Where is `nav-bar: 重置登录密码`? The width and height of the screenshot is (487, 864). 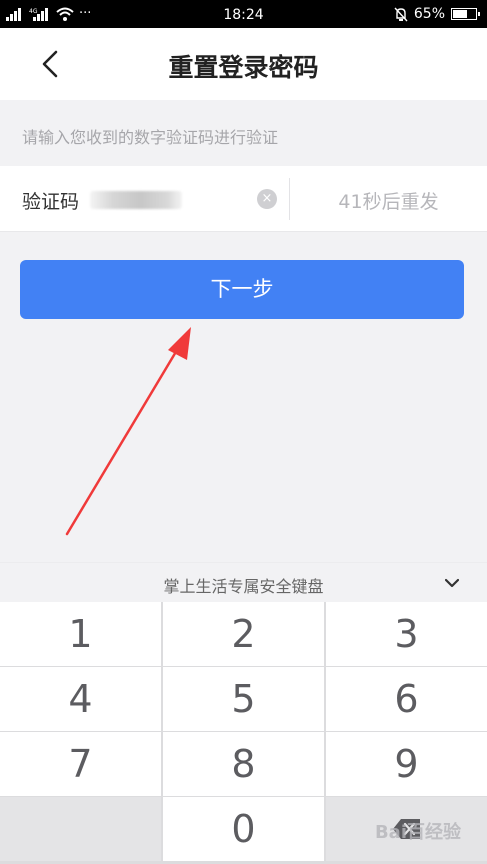 nav-bar: 重置登录密码 is located at coordinates (243, 64).